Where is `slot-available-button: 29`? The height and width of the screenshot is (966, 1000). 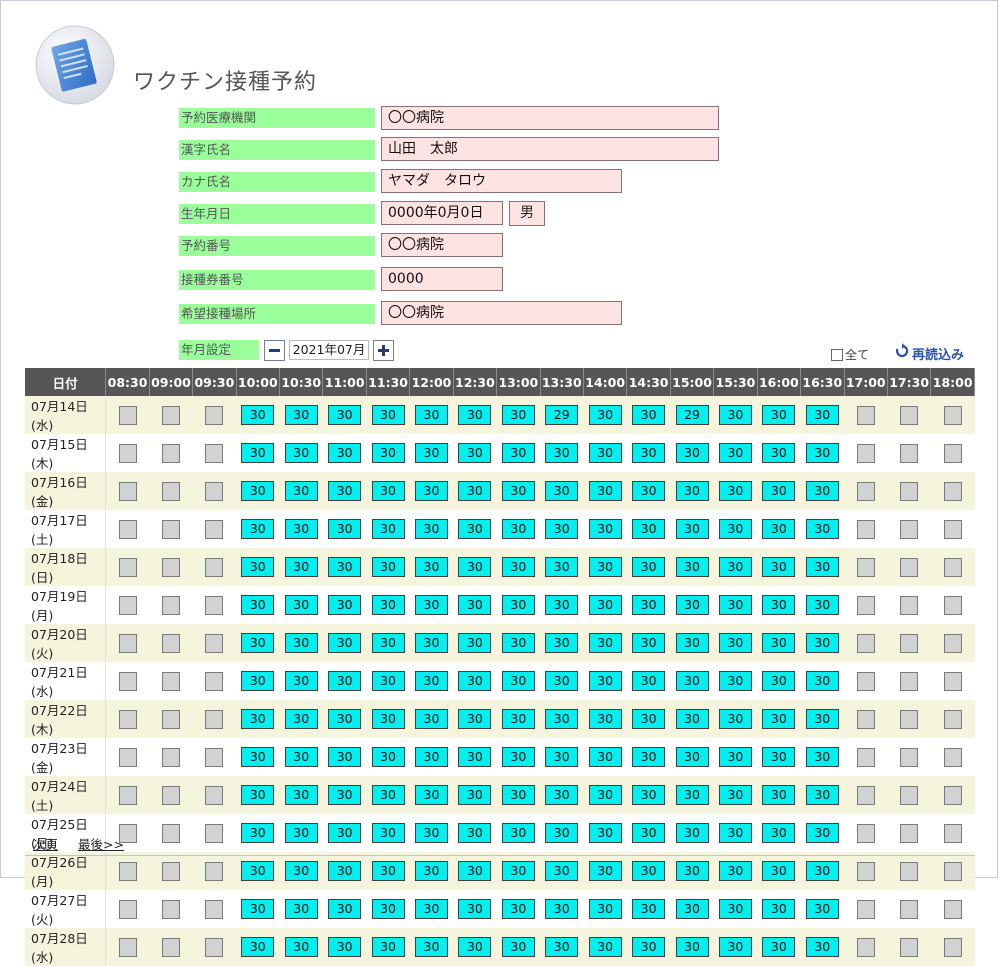 slot-available-button: 29 is located at coordinates (692, 415).